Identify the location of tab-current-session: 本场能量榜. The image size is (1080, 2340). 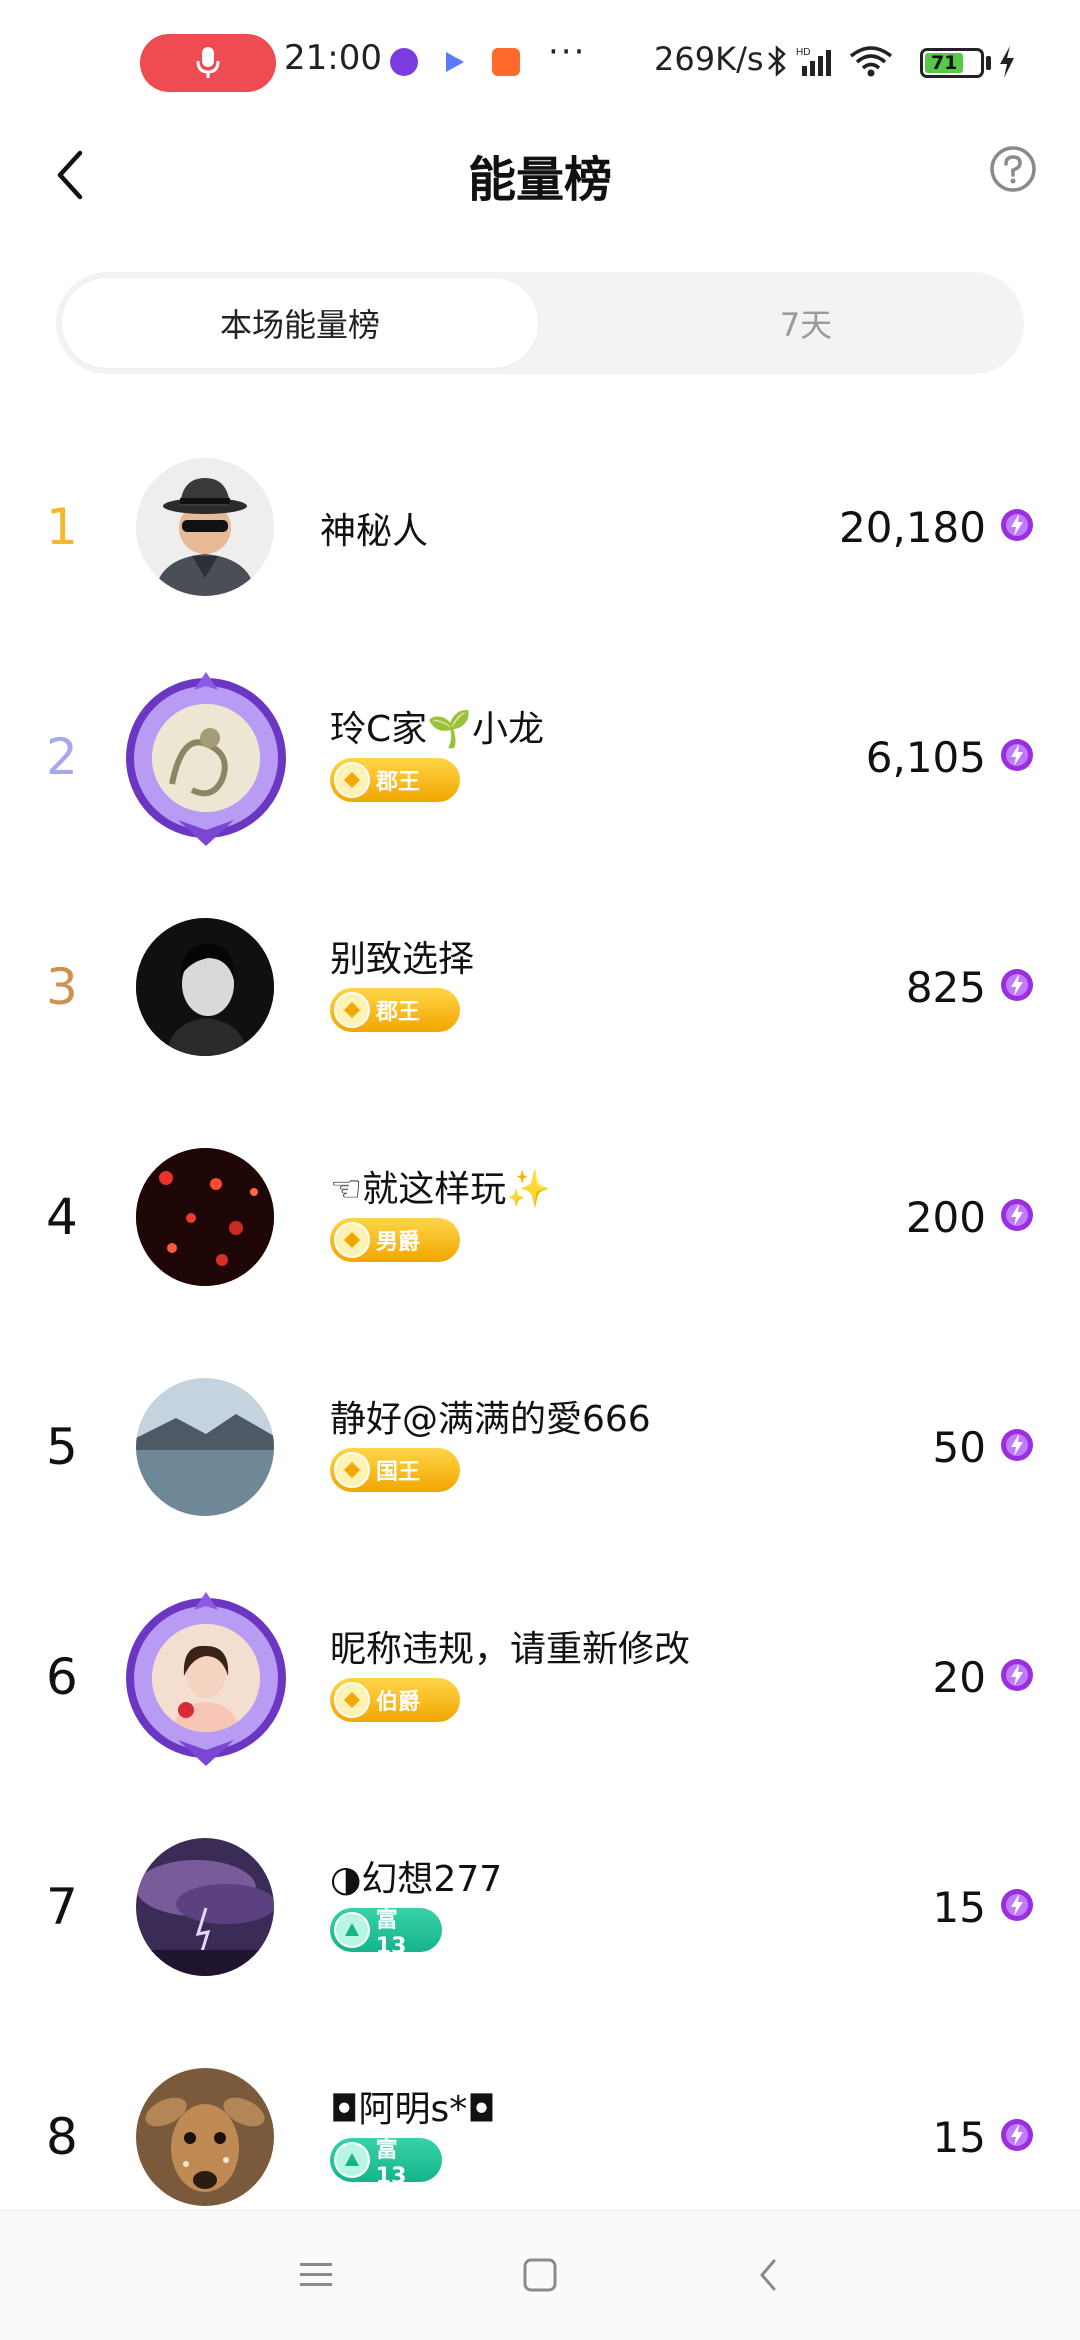
(300, 323).